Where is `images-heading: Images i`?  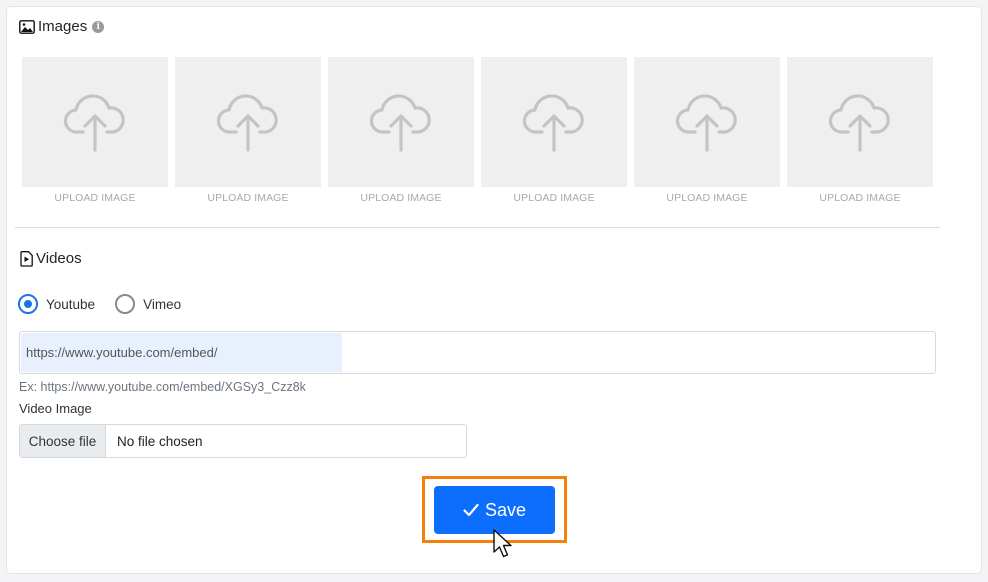
images-heading: Images i is located at coordinates (62, 26).